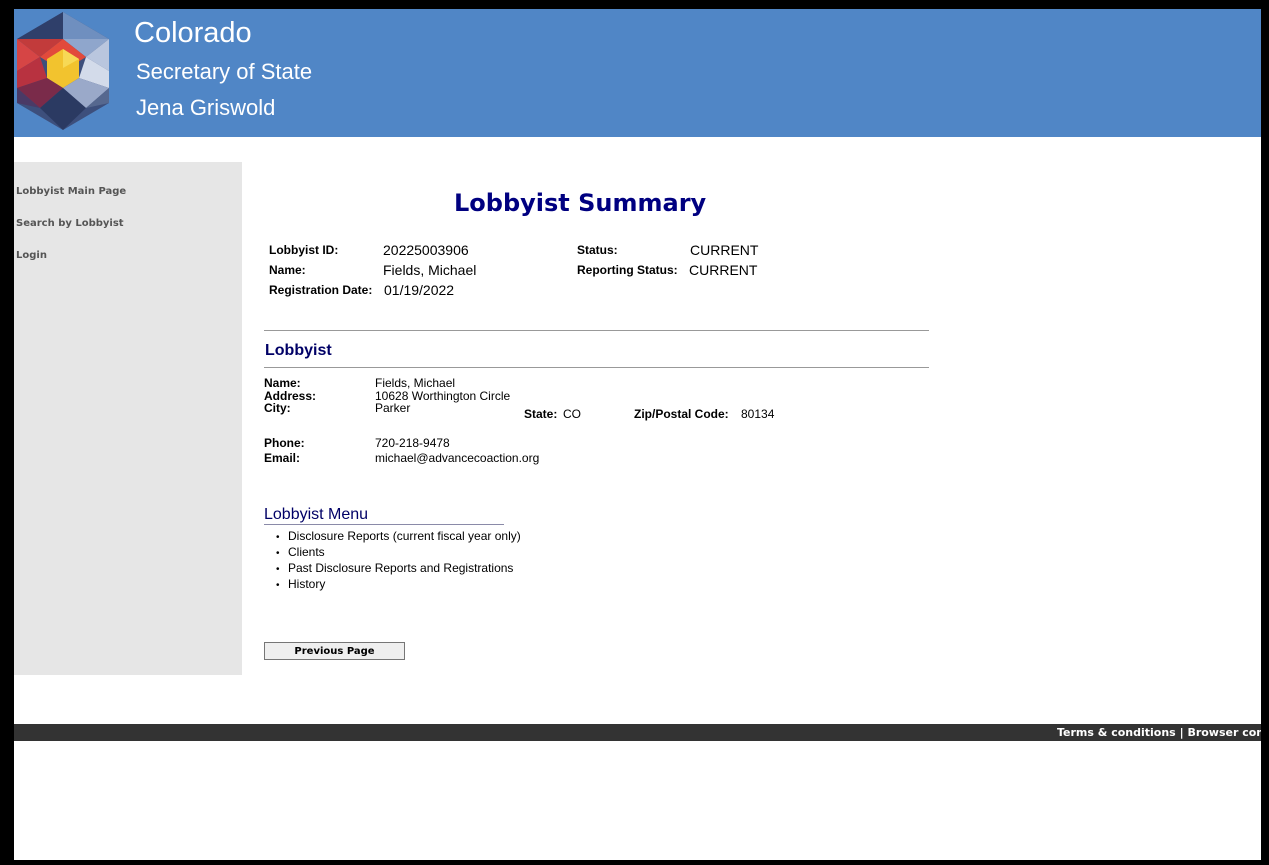  What do you see at coordinates (398, 585) in the screenshot?
I see `menu-item-history: • History` at bounding box center [398, 585].